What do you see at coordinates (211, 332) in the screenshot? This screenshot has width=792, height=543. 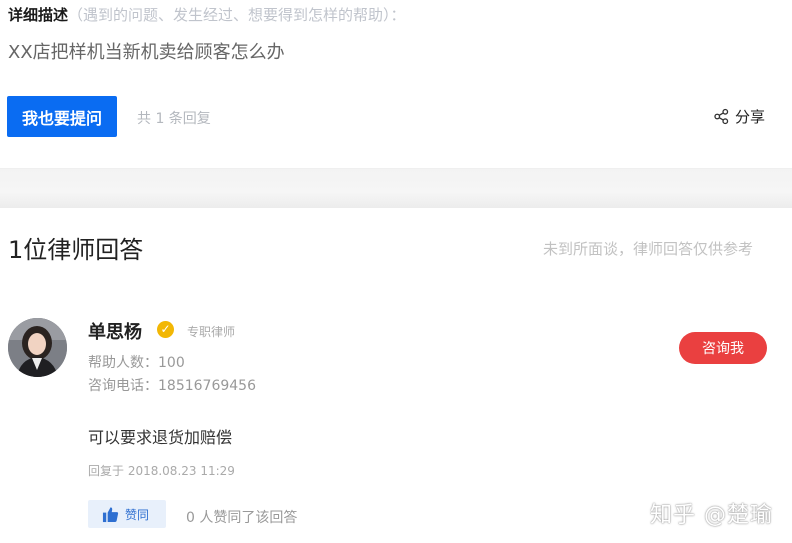 I see `lawyer-tag: 专职律师` at bounding box center [211, 332].